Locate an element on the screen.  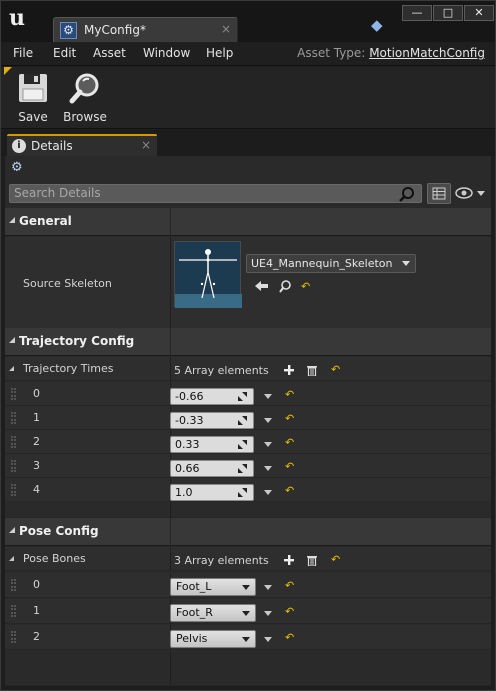
search-icon is located at coordinates (407, 194).